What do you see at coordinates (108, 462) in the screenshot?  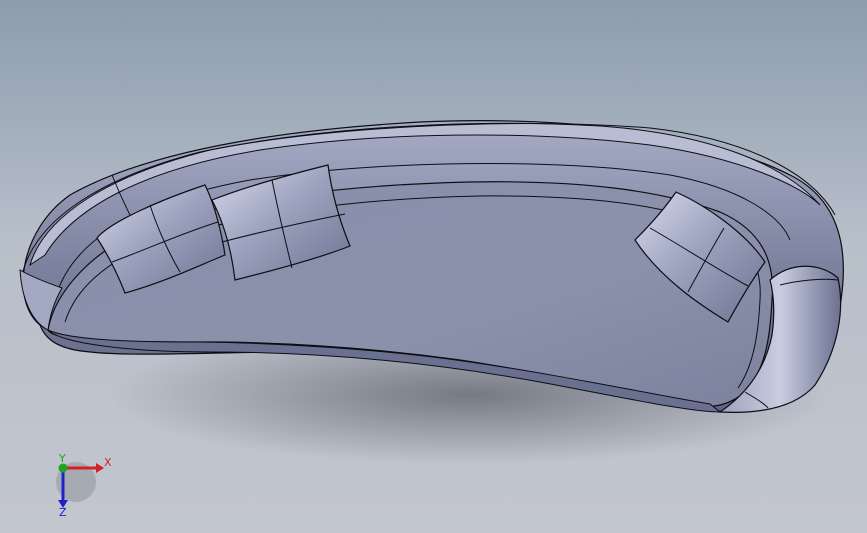 I see `x-axis-label: X` at bounding box center [108, 462].